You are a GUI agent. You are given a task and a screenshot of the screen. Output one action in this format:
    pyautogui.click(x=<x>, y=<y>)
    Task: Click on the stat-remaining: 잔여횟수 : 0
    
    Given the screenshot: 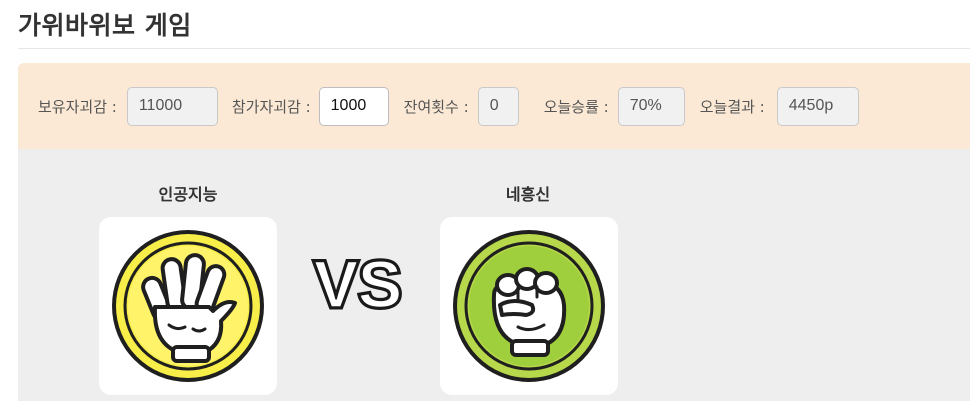 What is the action you would take?
    pyautogui.click(x=461, y=106)
    